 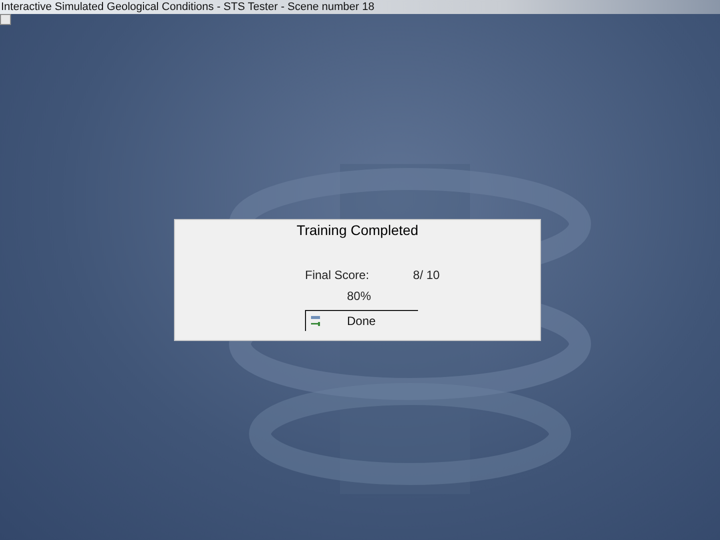 I want to click on exit-icon, so click(x=316, y=321).